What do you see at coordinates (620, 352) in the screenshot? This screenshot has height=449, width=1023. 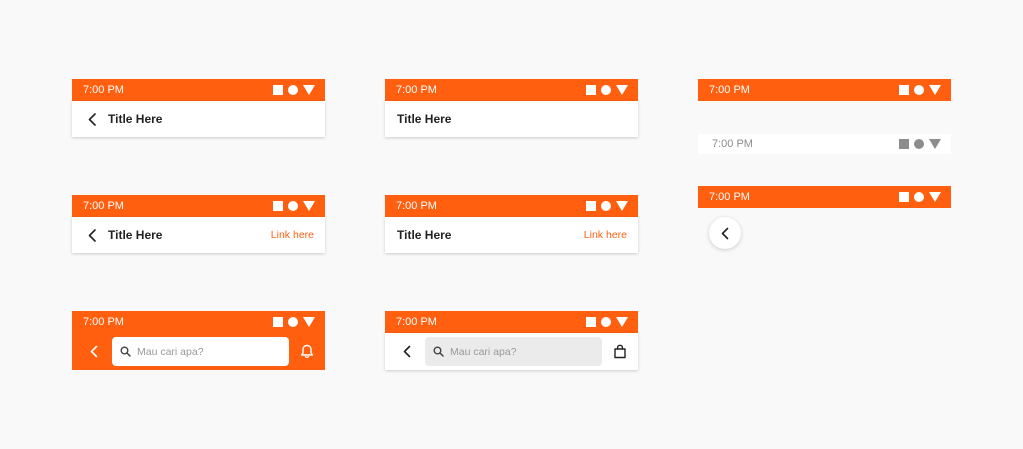 I see `shopping-bag-icon` at bounding box center [620, 352].